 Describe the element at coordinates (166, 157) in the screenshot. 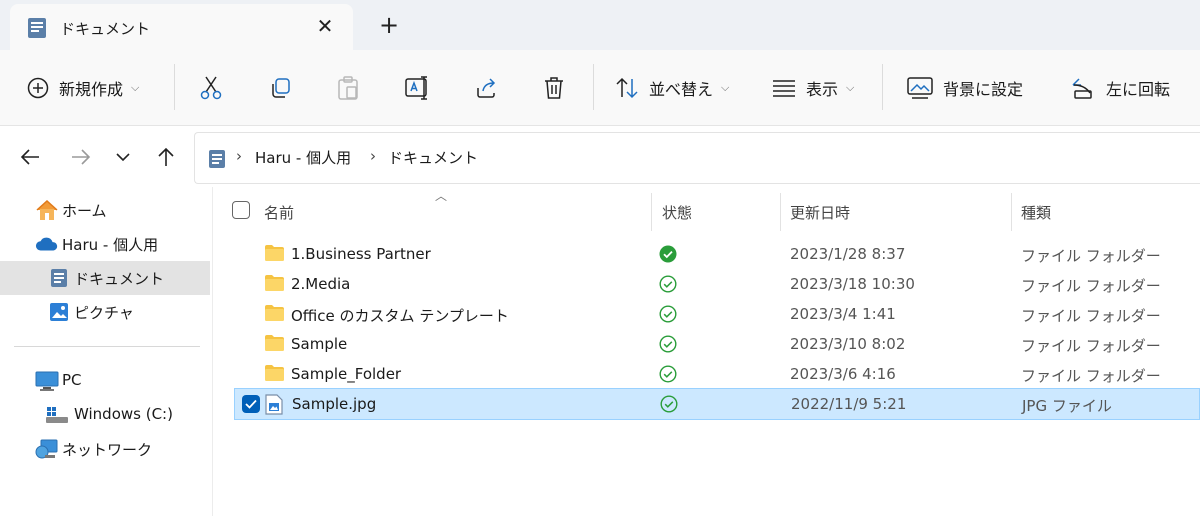

I see `up-button` at that location.